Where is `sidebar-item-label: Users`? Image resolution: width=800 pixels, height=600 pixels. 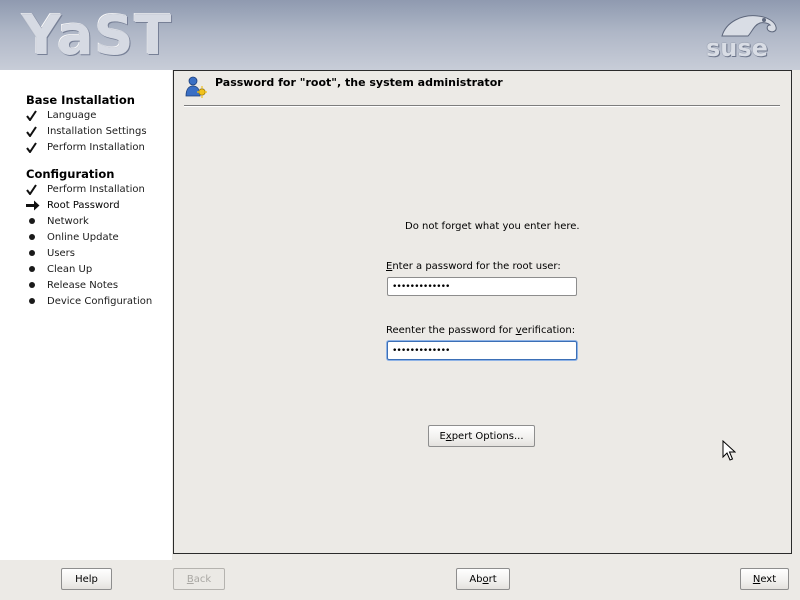
sidebar-item-label: Users is located at coordinates (61, 253).